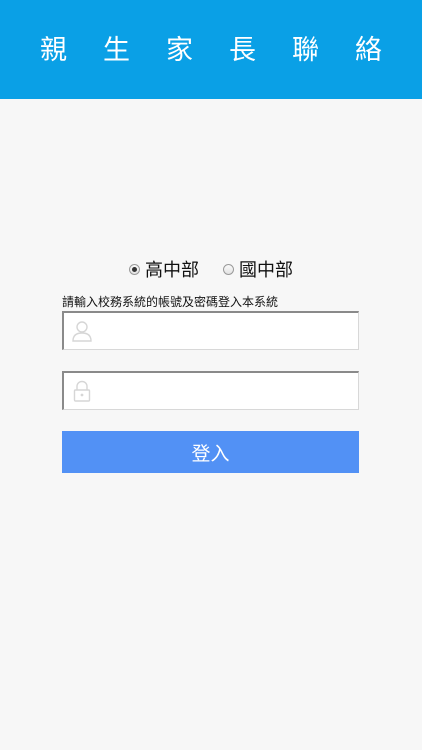 This screenshot has height=750, width=422. I want to click on username-field, so click(210, 330).